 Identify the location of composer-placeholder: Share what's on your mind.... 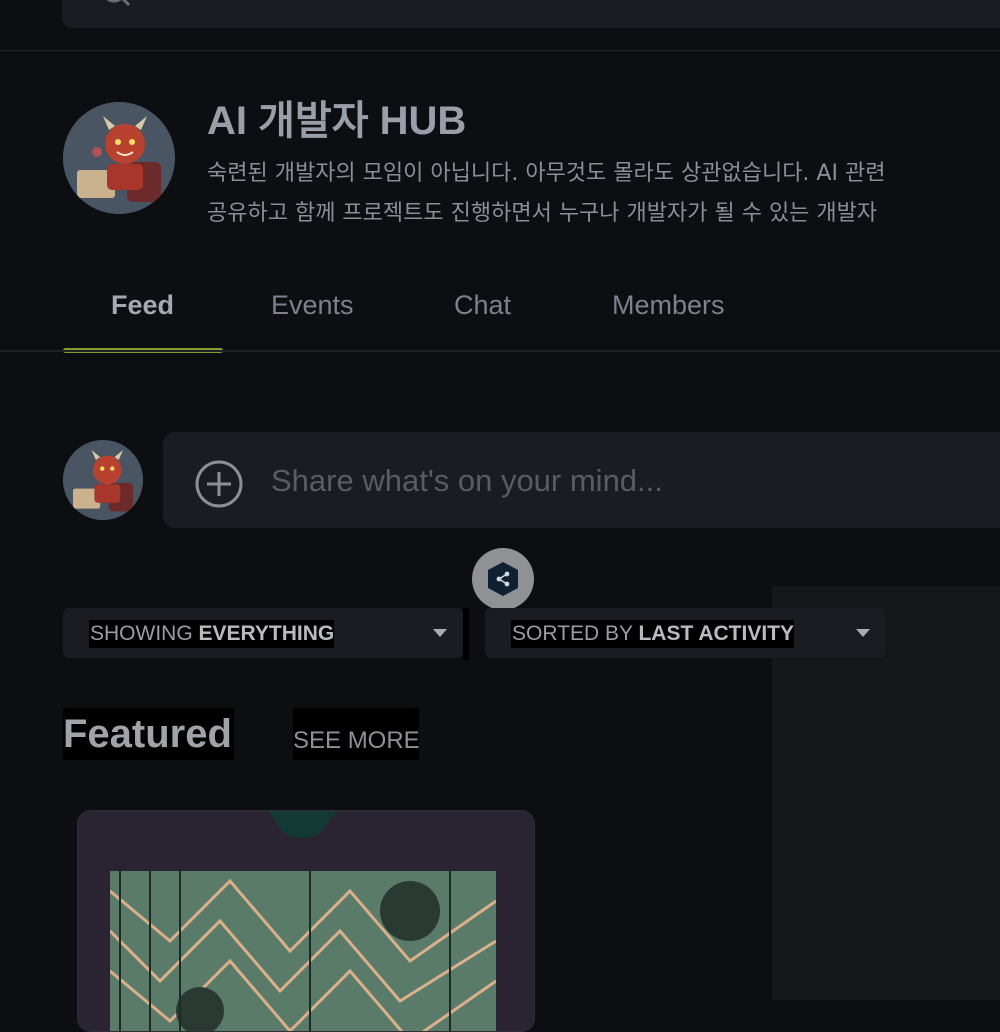
(467, 480).